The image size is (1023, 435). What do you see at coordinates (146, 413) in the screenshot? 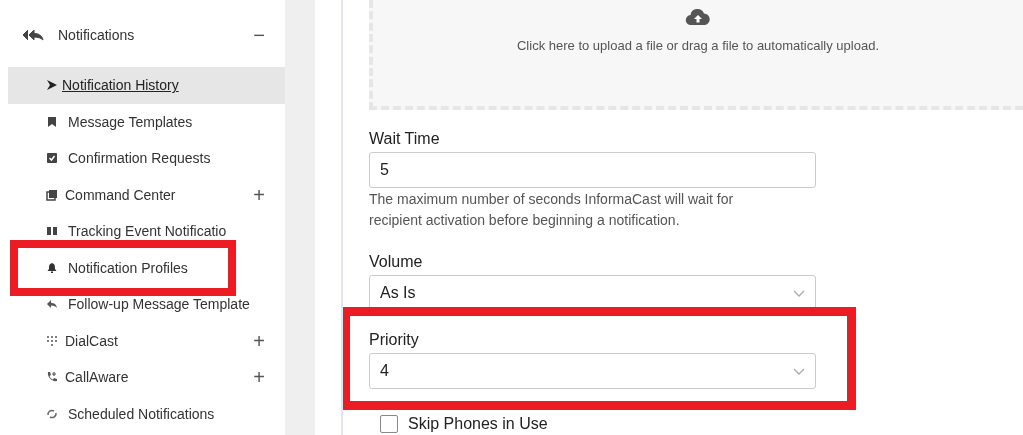
I see `sidebar-item: Scheduled Notifications` at bounding box center [146, 413].